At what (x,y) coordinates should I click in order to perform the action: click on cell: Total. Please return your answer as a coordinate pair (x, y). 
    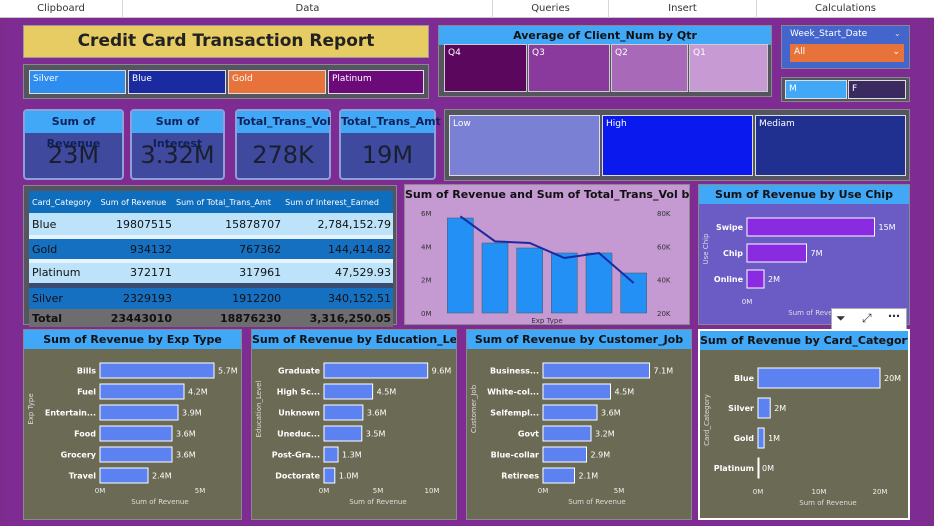
    Looking at the image, I should click on (47, 318).